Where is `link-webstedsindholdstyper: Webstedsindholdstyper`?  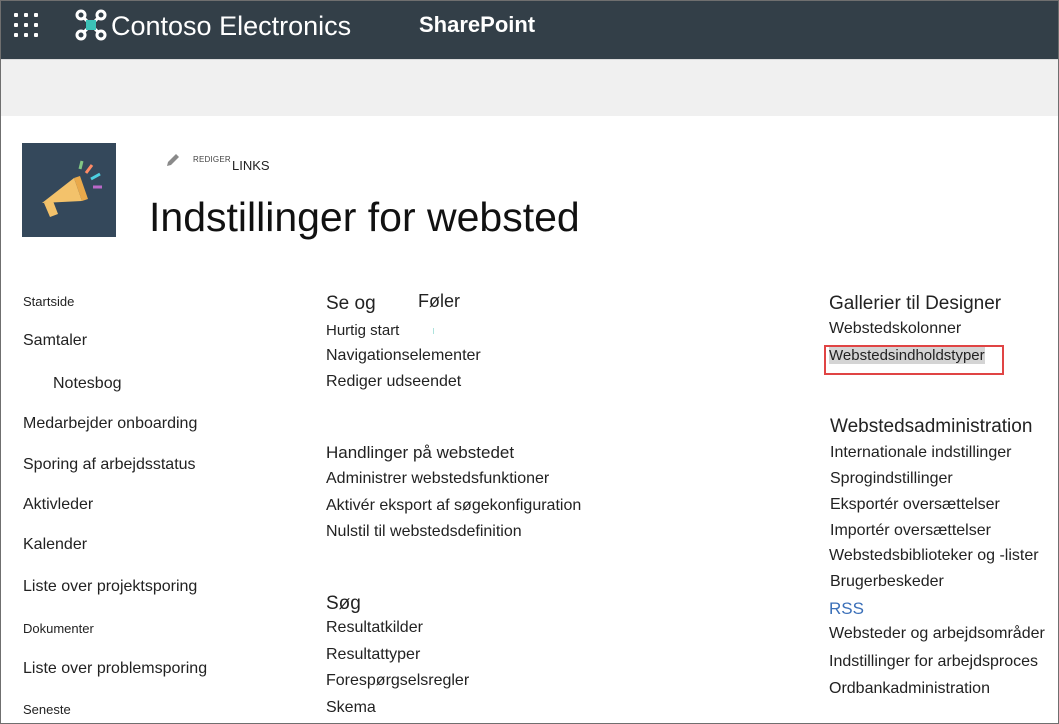
link-webstedsindholdstyper: Webstedsindholdstyper is located at coordinates (907, 355).